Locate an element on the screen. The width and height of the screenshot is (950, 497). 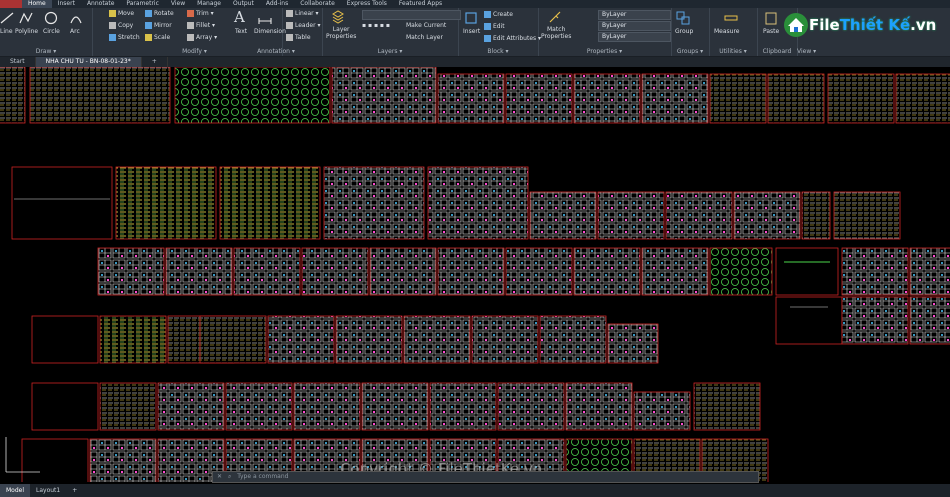
tab-parametric: Parametric is located at coordinates (142, 4).